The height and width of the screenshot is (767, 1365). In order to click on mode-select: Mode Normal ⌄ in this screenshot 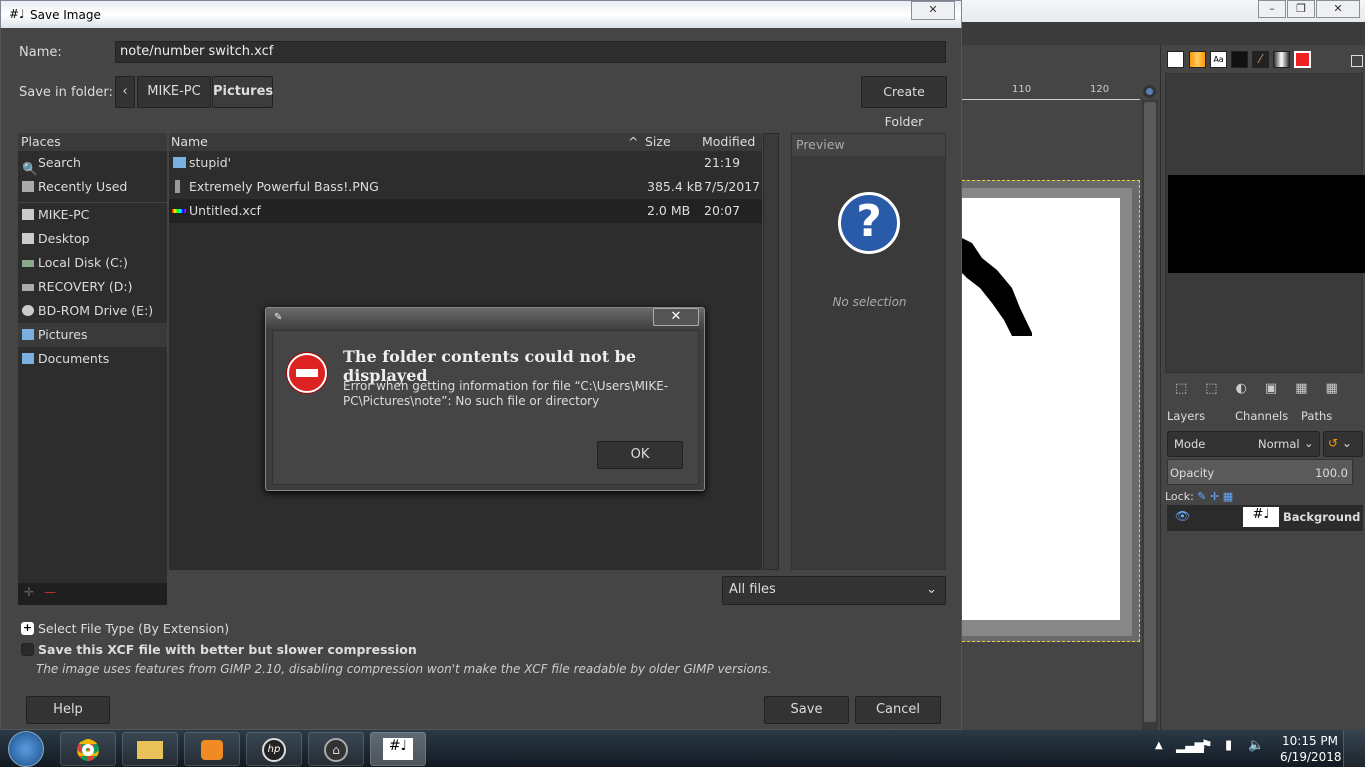, I will do `click(1243, 444)`.